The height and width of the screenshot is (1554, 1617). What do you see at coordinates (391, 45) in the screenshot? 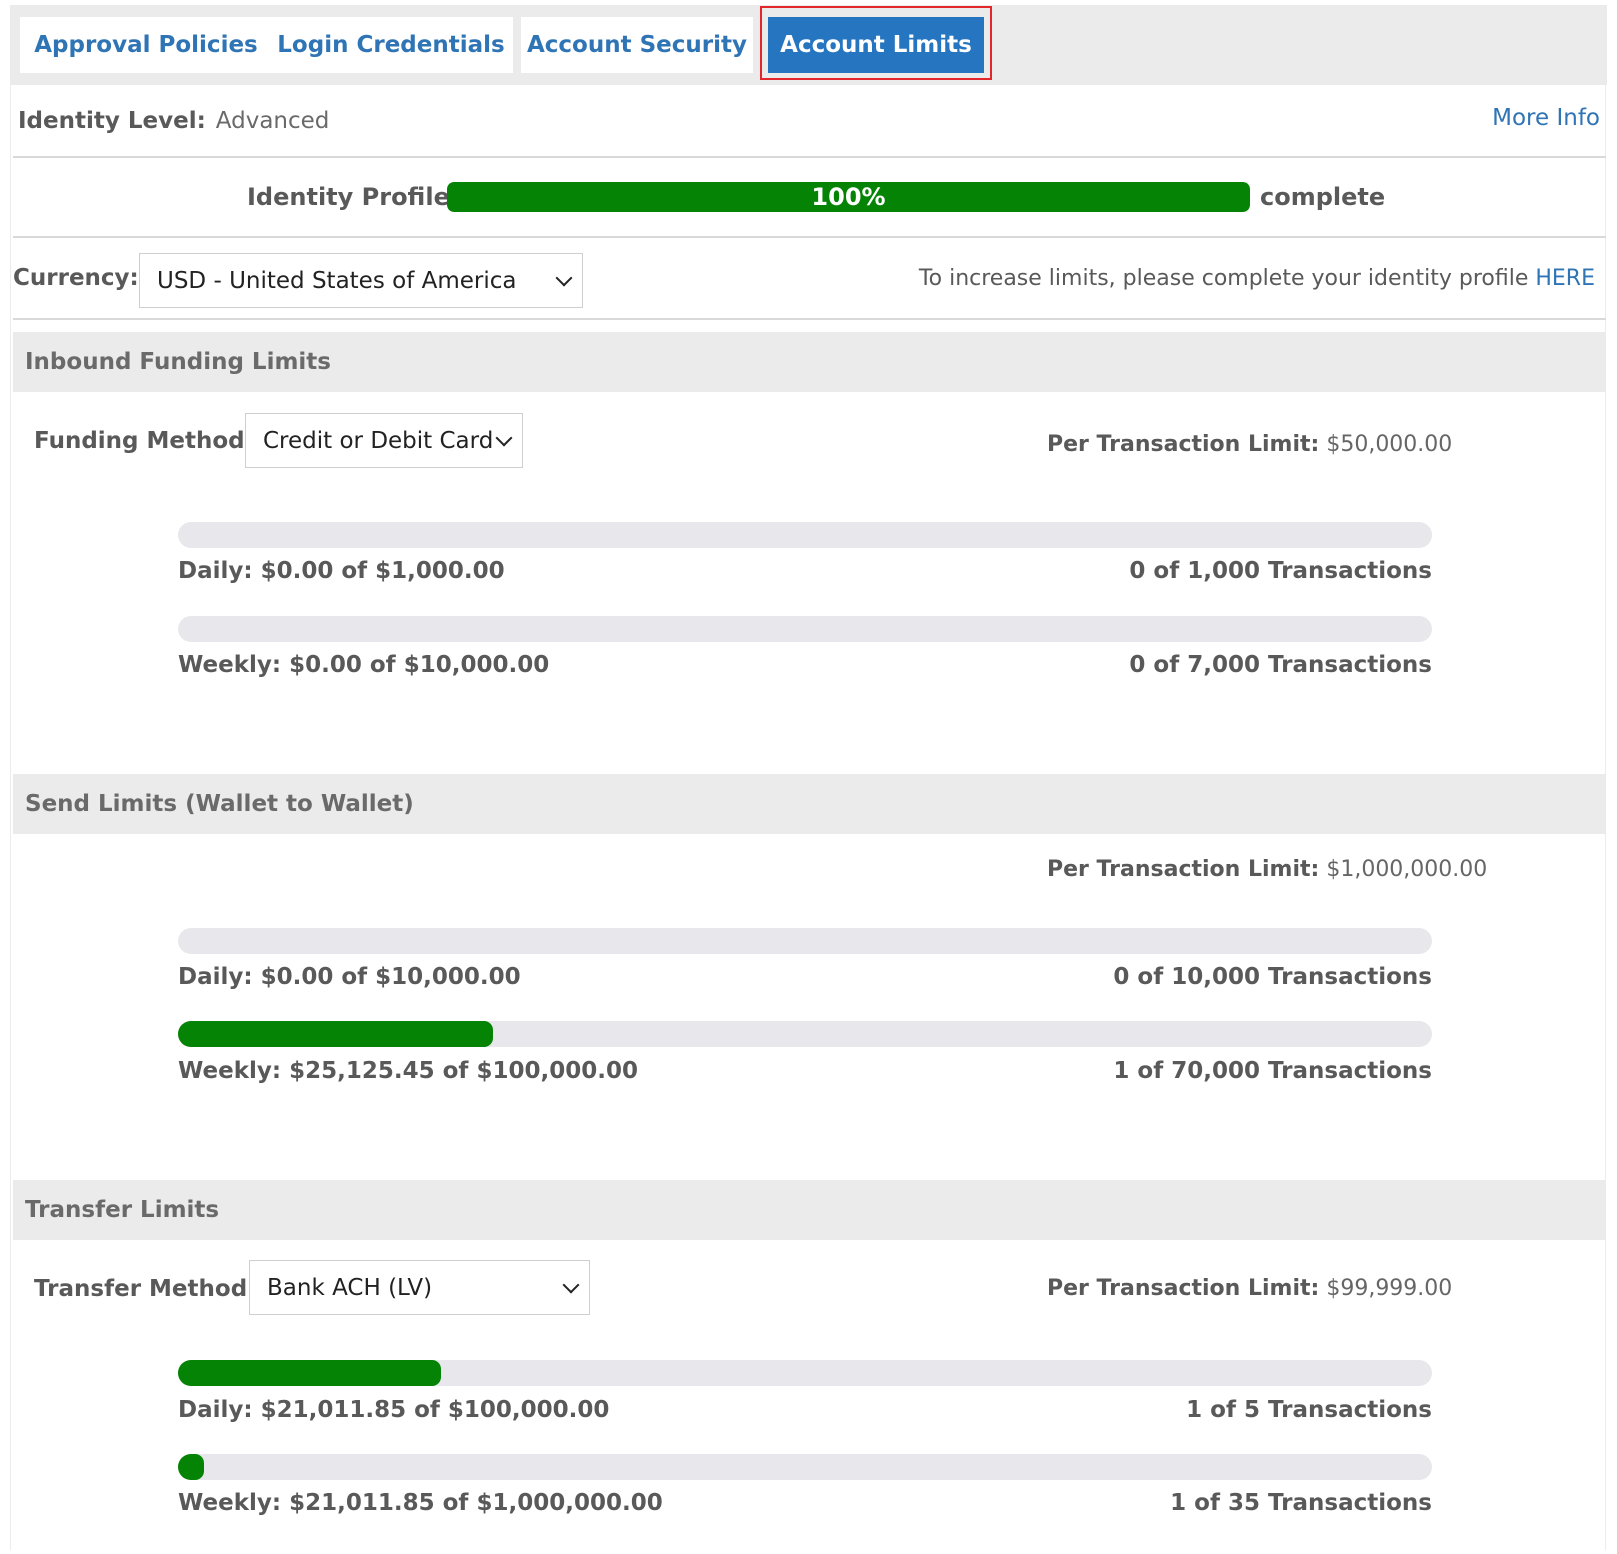
I see `tab-login-credentials: Login Credentials` at bounding box center [391, 45].